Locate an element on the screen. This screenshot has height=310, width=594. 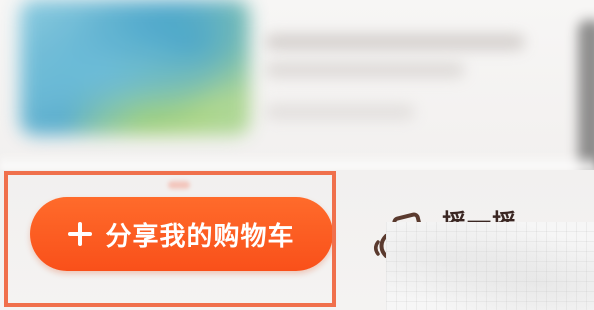
product-price-blur is located at coordinates (340, 112).